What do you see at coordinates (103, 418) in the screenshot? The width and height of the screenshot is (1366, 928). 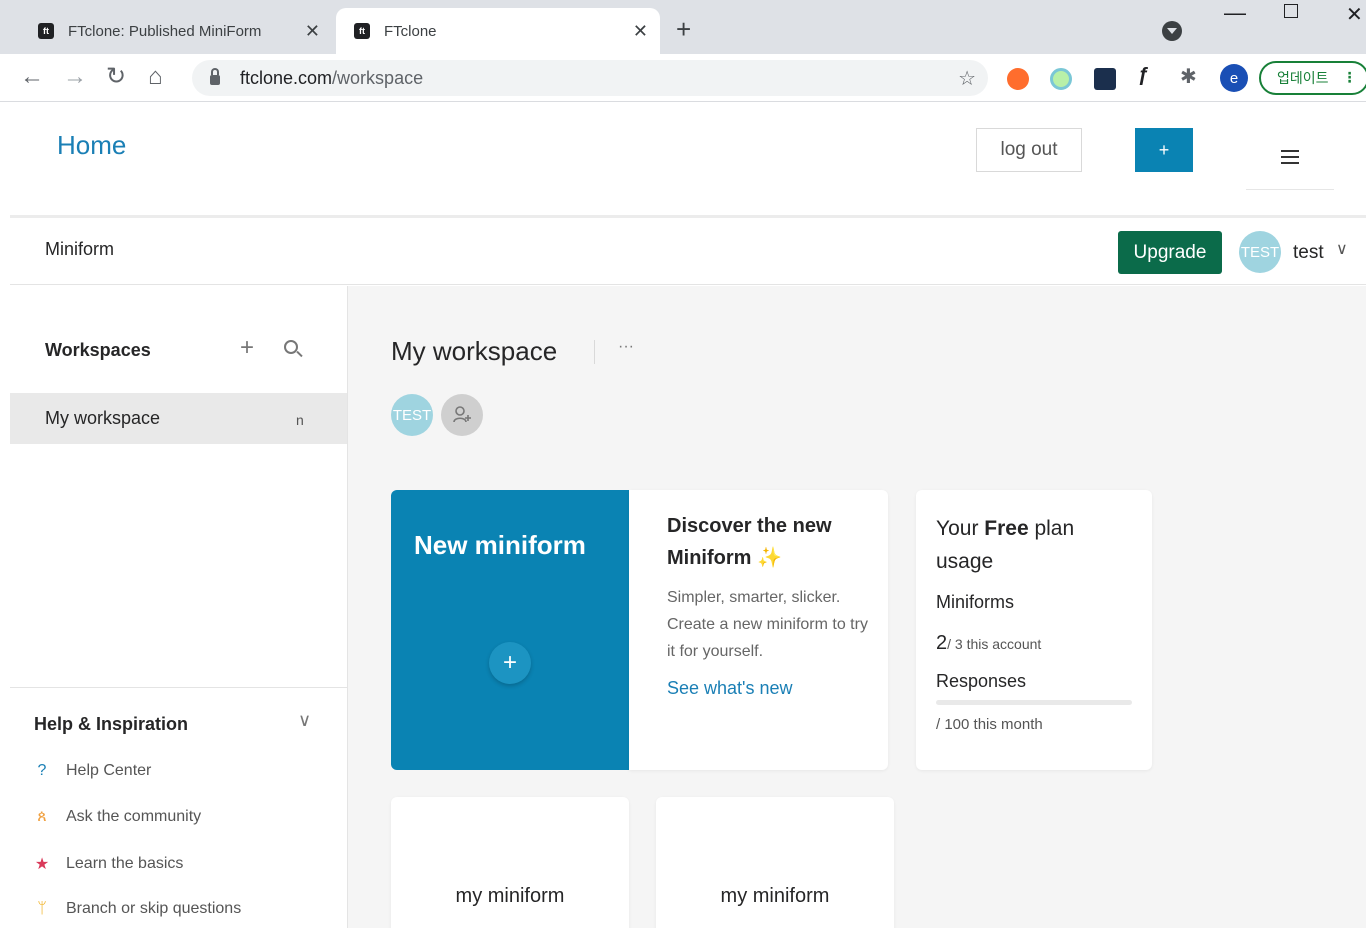 I see `workspace-label: My workspace` at bounding box center [103, 418].